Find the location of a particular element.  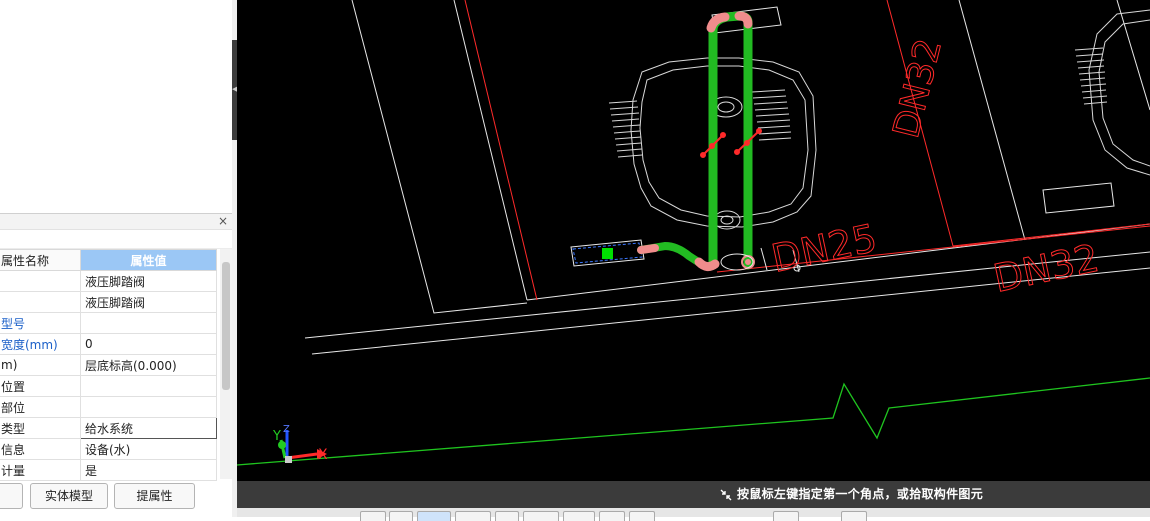

equipment-outline-right is located at coordinates (1119, 92).